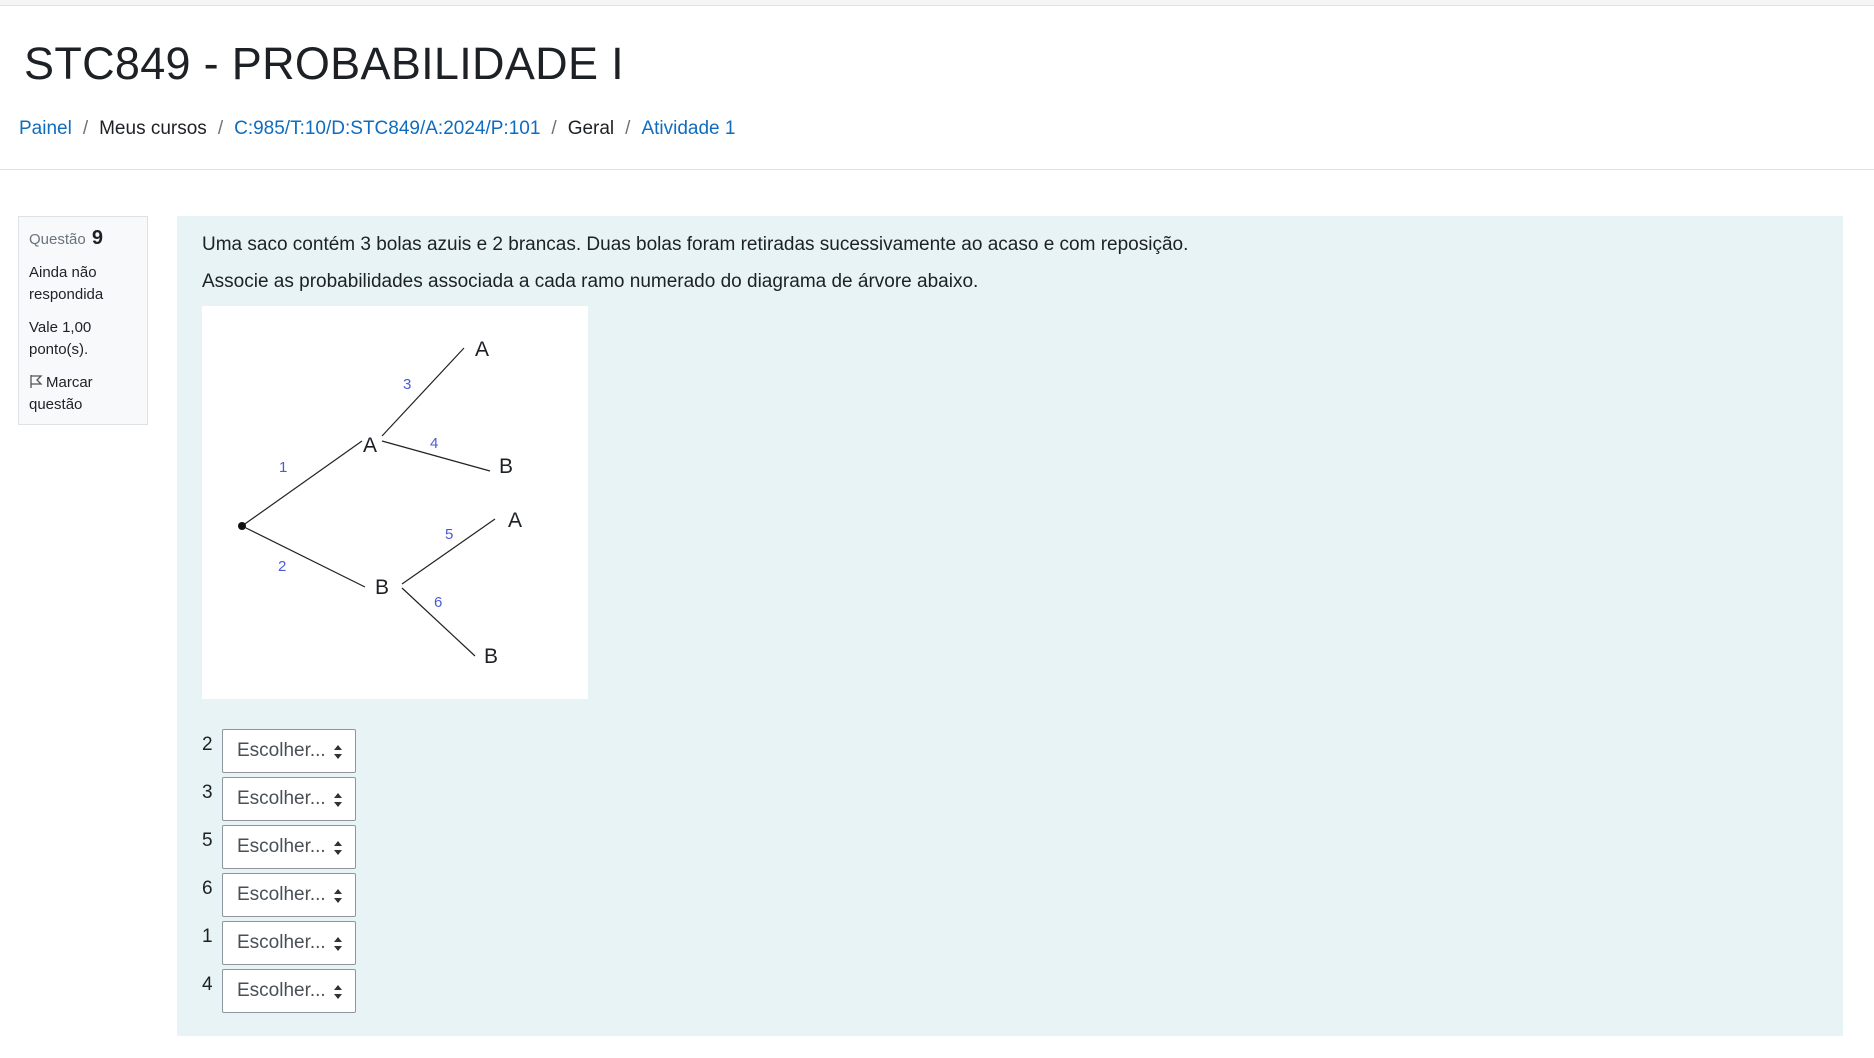  I want to click on answer-number: 2, so click(207, 744).